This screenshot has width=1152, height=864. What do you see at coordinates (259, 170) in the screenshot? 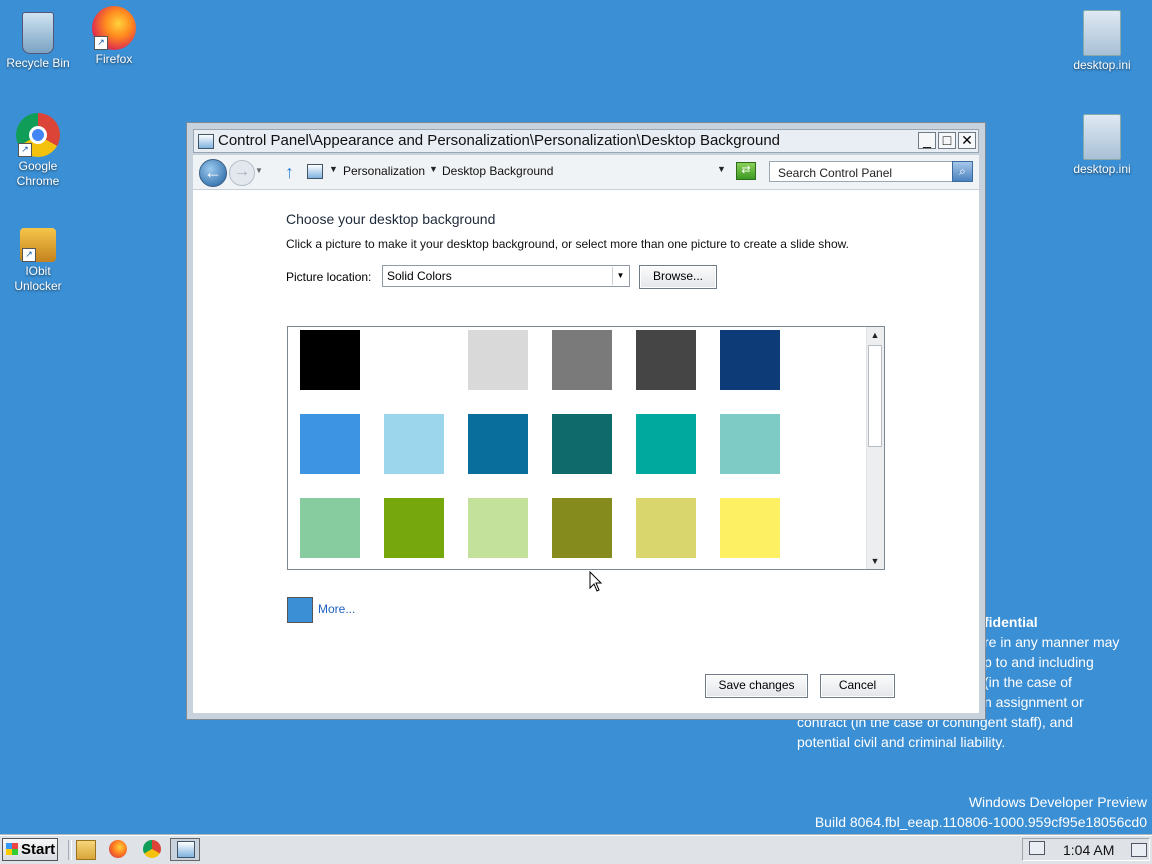
I see `history-dropdown-icon: ▼` at bounding box center [259, 170].